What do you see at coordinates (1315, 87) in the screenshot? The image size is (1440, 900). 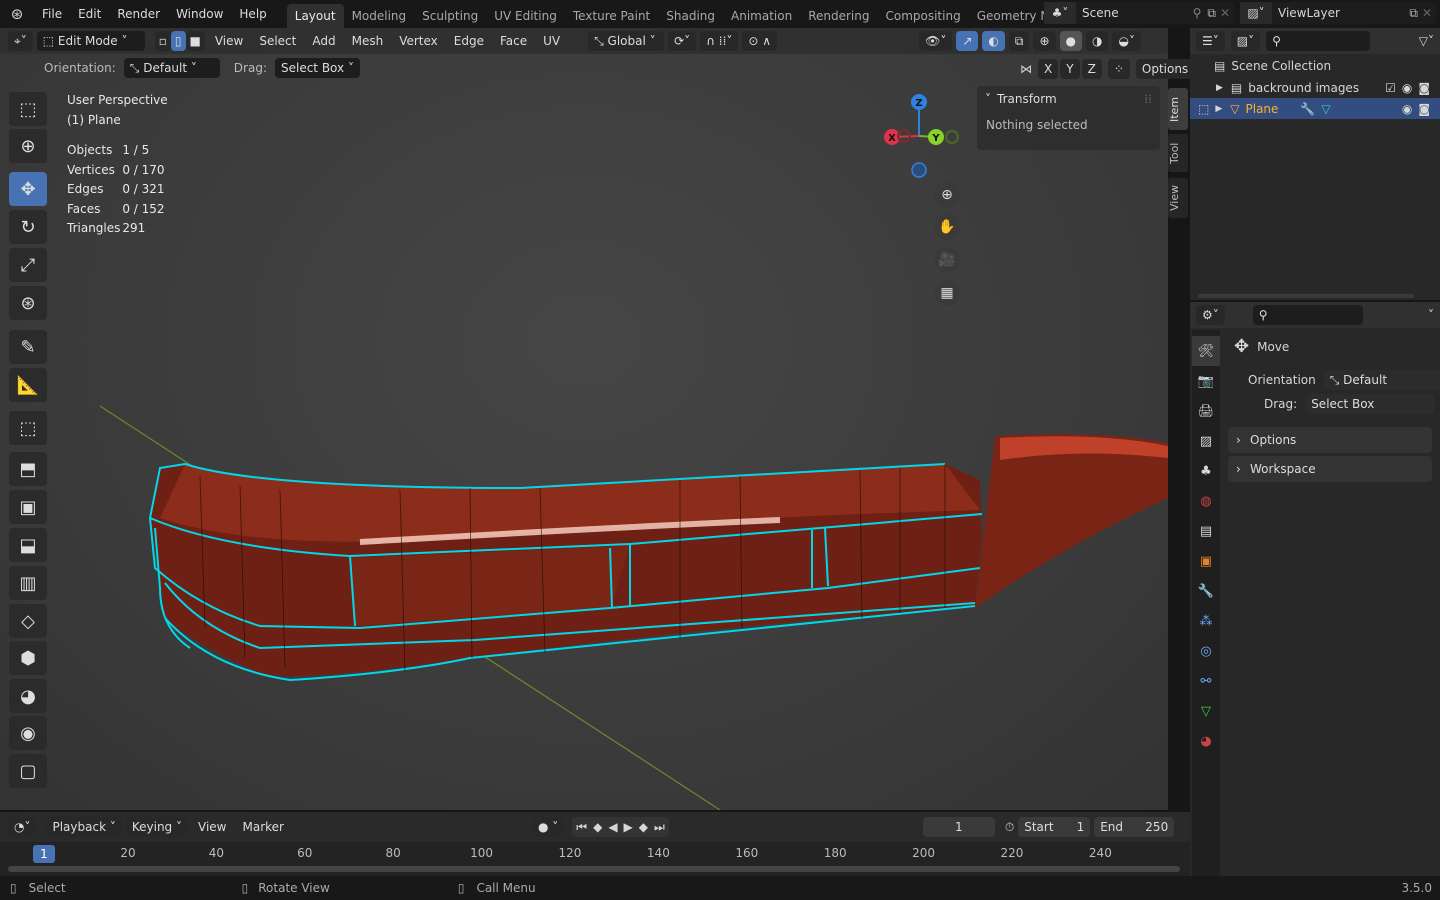 I see `outliner-item-backround-images: ▶ ▤ backround images ☑ ◉ ◙` at bounding box center [1315, 87].